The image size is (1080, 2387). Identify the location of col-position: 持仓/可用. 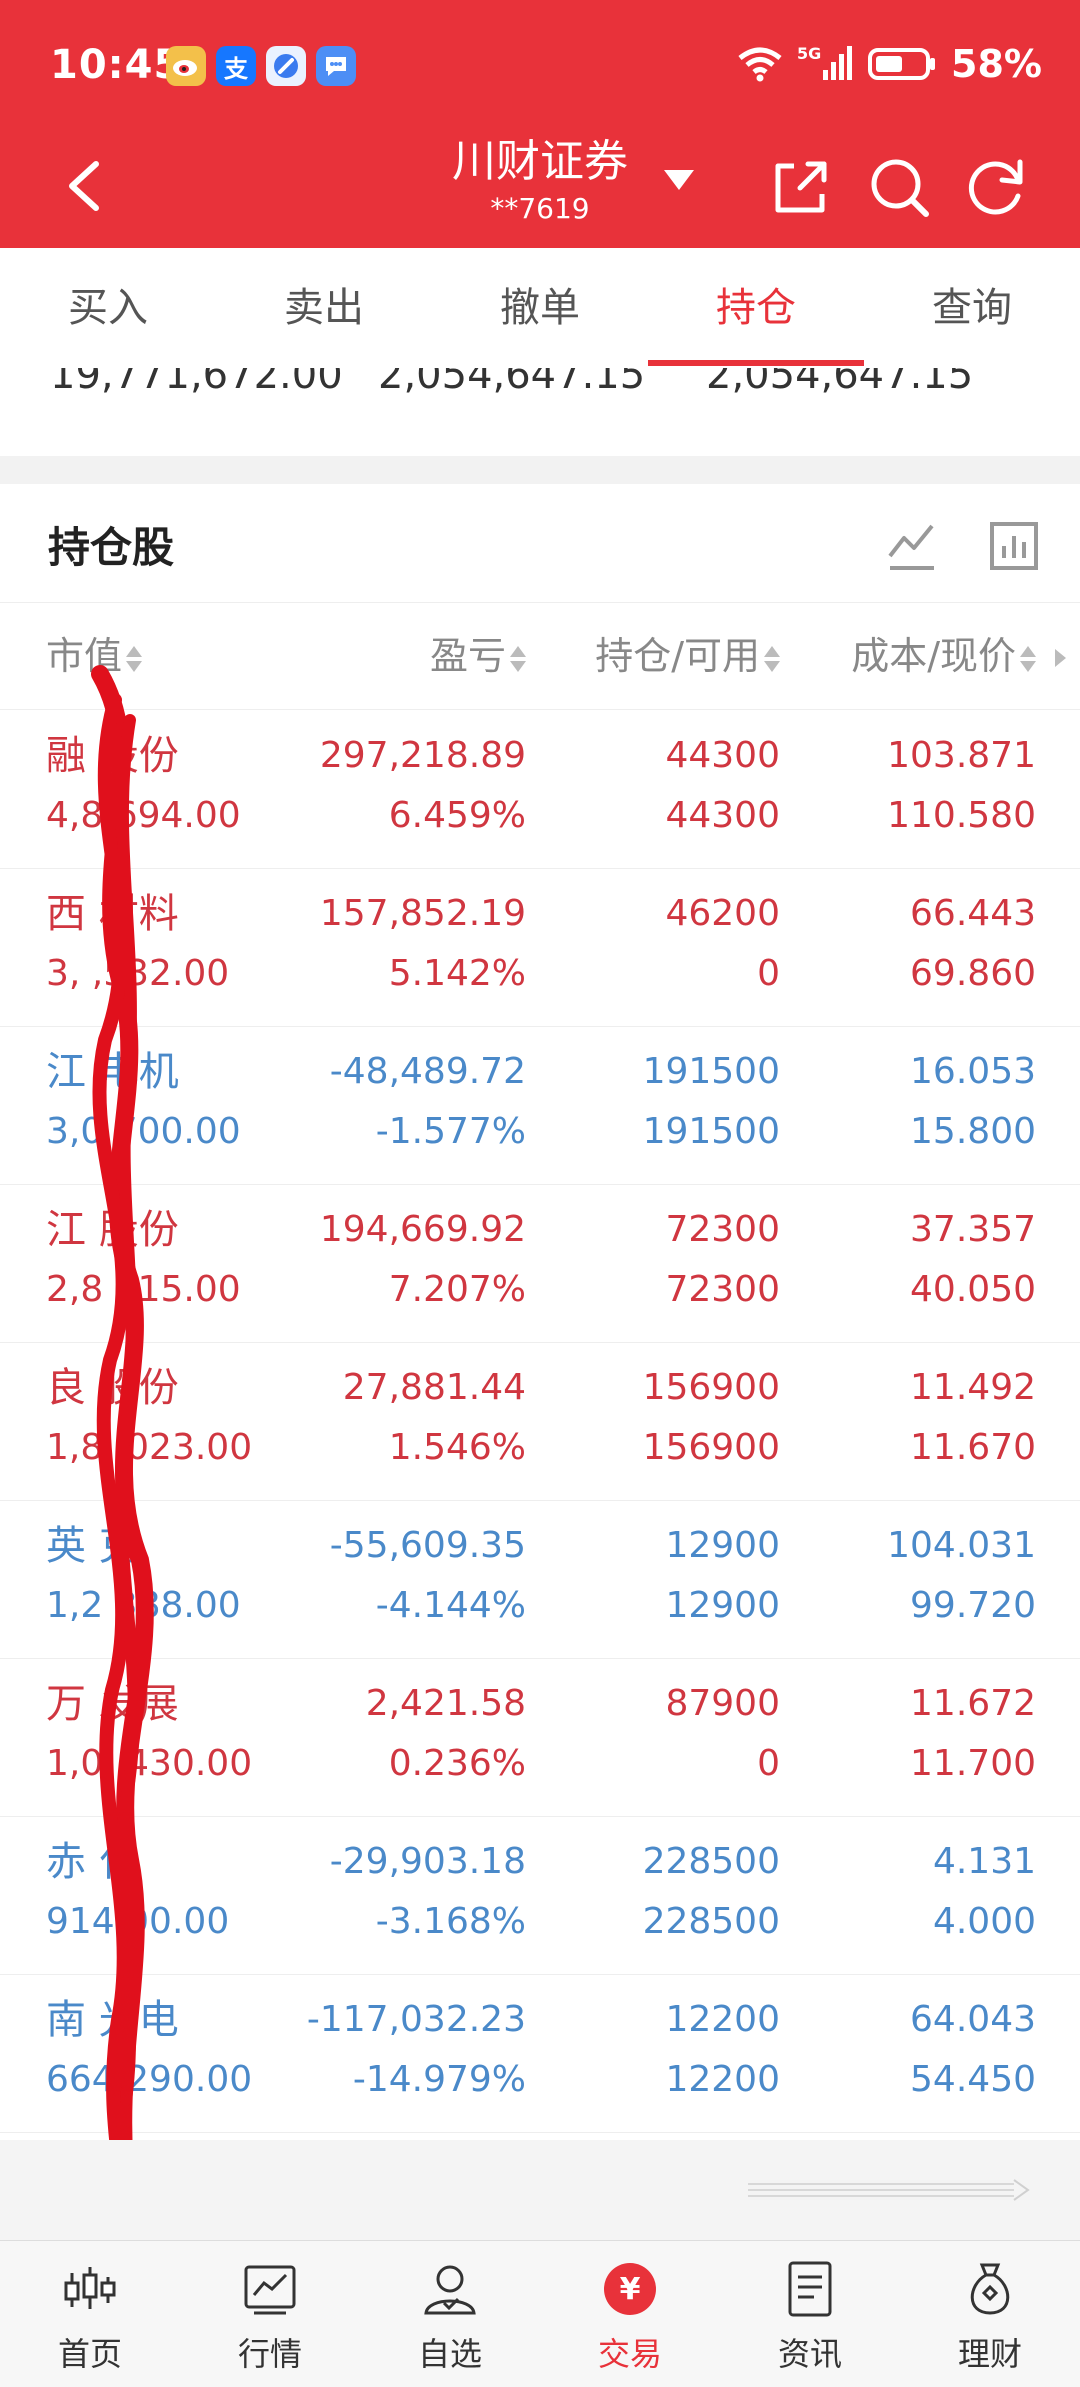
(687, 656).